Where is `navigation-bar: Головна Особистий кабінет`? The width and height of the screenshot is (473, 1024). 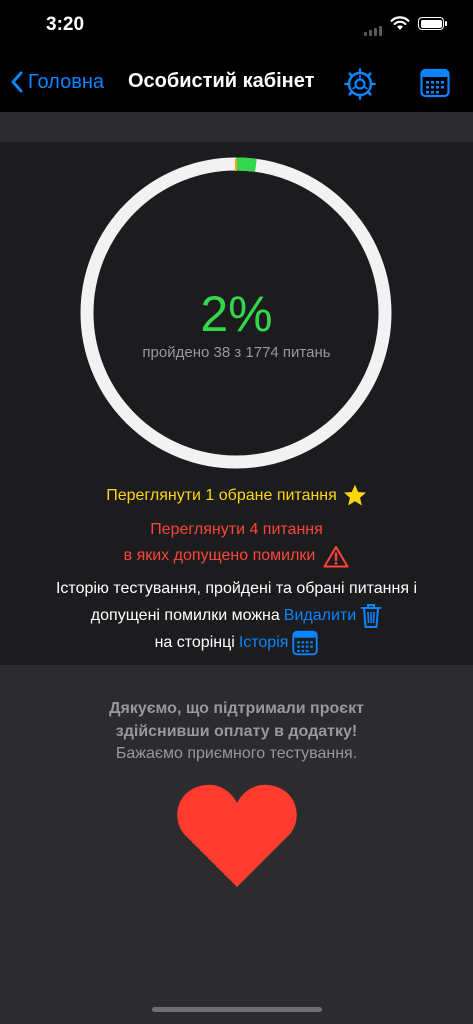
navigation-bar: Головна Особистий кабінет is located at coordinates (236, 82).